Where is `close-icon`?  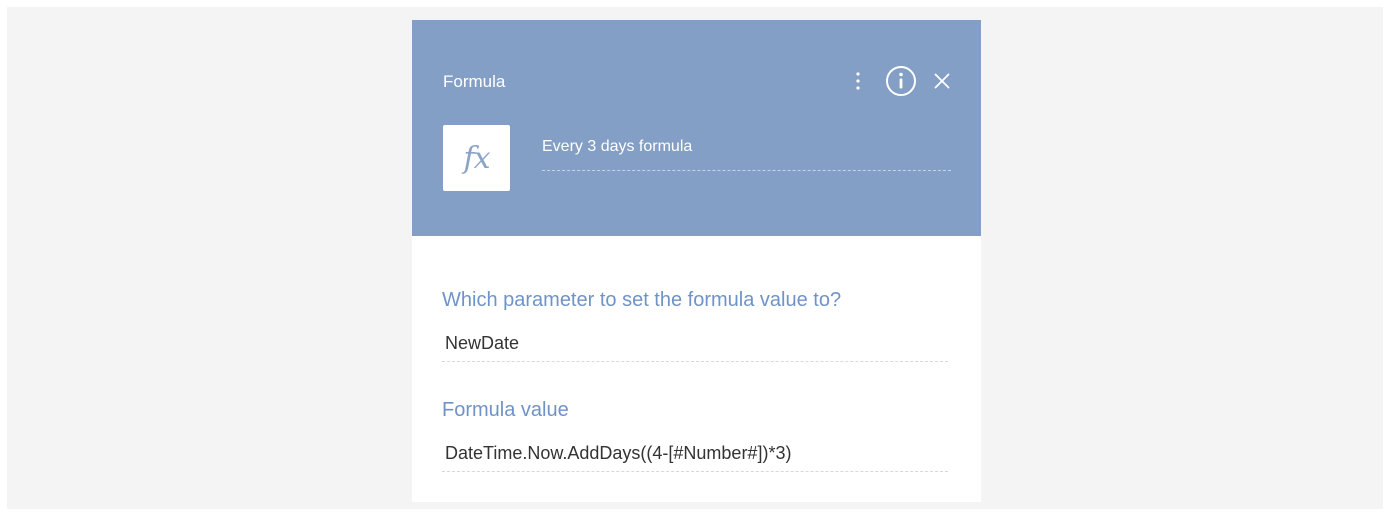 close-icon is located at coordinates (942, 81).